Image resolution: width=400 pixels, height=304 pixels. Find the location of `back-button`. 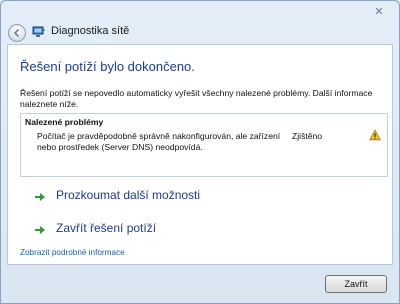

back-button is located at coordinates (17, 33).